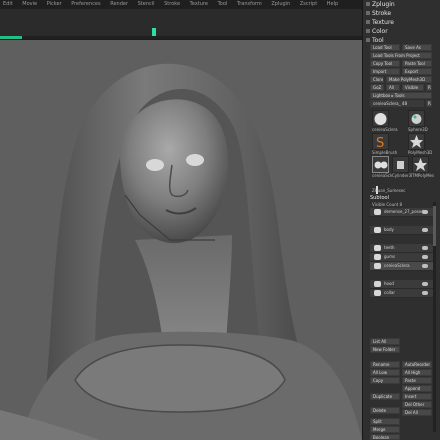 The height and width of the screenshot is (440, 440). I want to click on menu-render: Render, so click(119, 4).